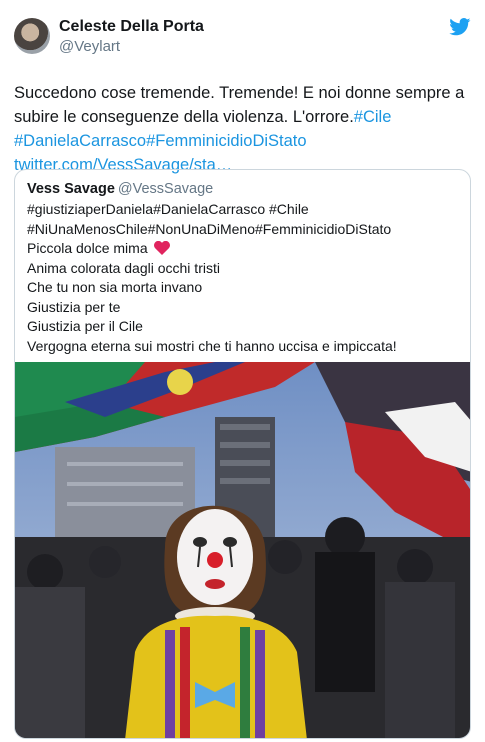  Describe the element at coordinates (460, 27) in the screenshot. I see `twitter-bird-icon` at that location.